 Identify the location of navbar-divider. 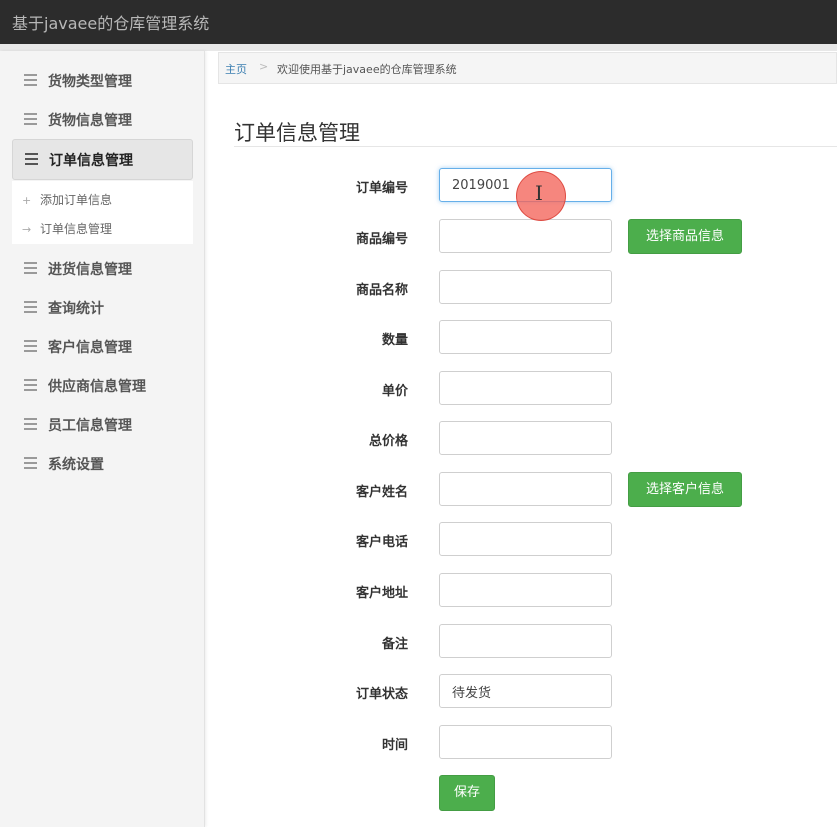
(418, 47).